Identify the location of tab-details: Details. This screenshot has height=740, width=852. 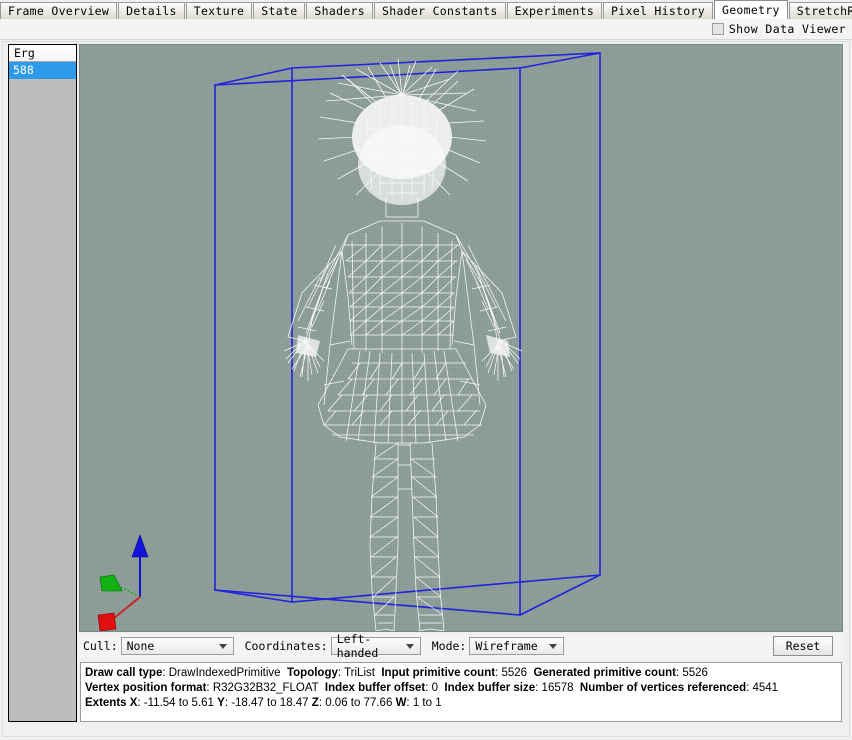
(151, 10).